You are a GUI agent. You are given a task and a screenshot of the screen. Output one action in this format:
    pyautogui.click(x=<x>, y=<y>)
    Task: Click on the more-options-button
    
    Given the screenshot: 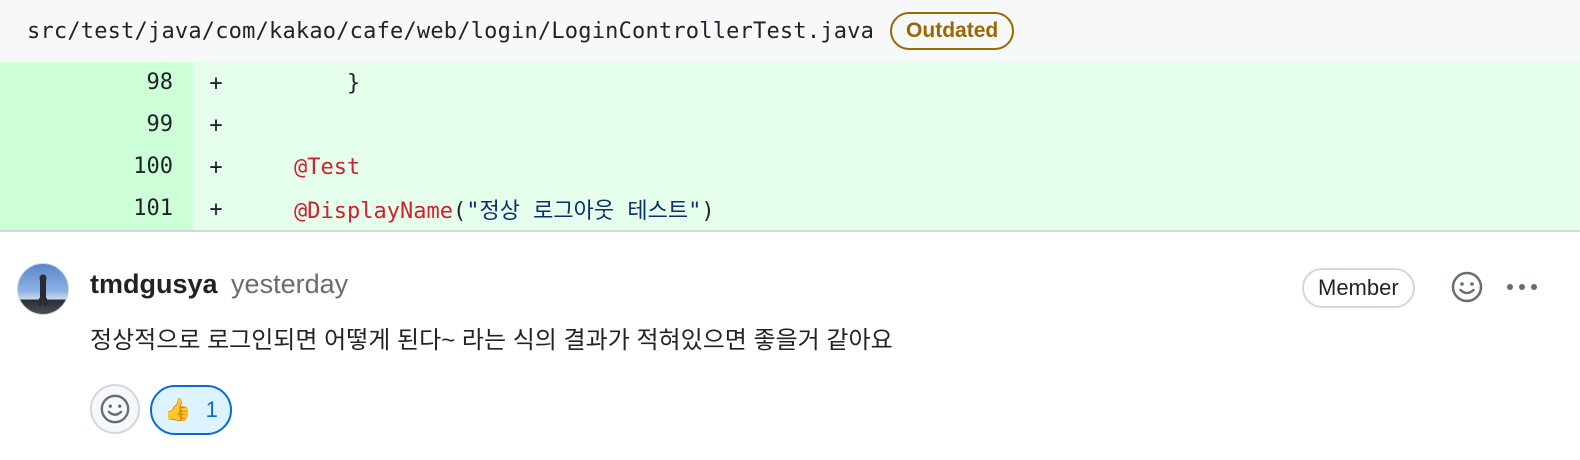 What is the action you would take?
    pyautogui.click(x=1522, y=287)
    